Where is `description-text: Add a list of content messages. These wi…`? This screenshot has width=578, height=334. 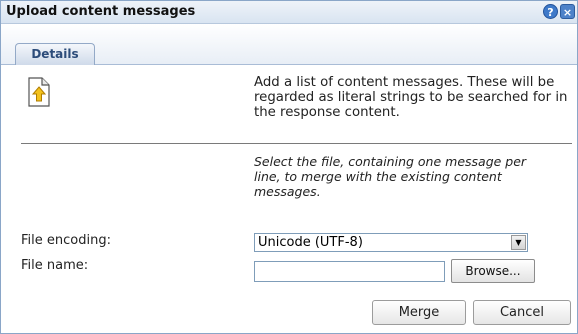
description-text: Add a list of content messages. These wi… is located at coordinates (411, 97).